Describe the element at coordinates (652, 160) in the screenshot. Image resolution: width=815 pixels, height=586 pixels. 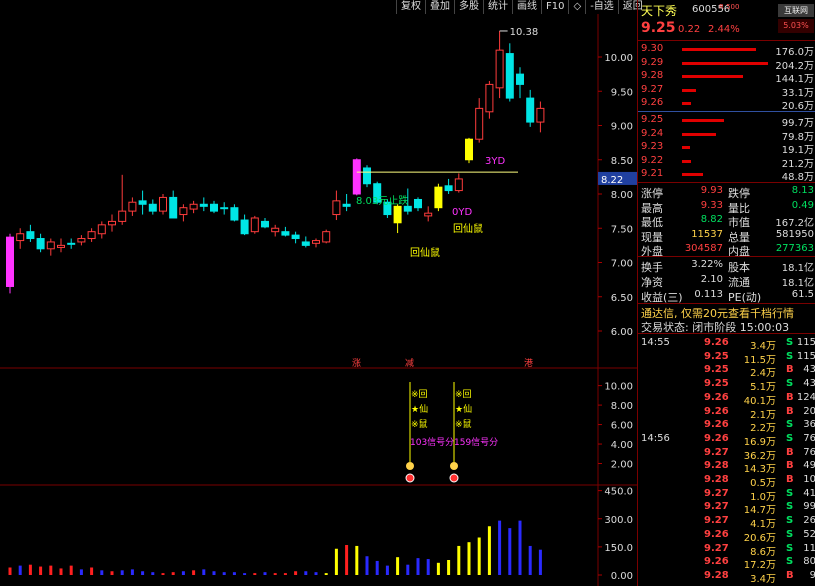
I see `bid-label: 9.22` at that location.